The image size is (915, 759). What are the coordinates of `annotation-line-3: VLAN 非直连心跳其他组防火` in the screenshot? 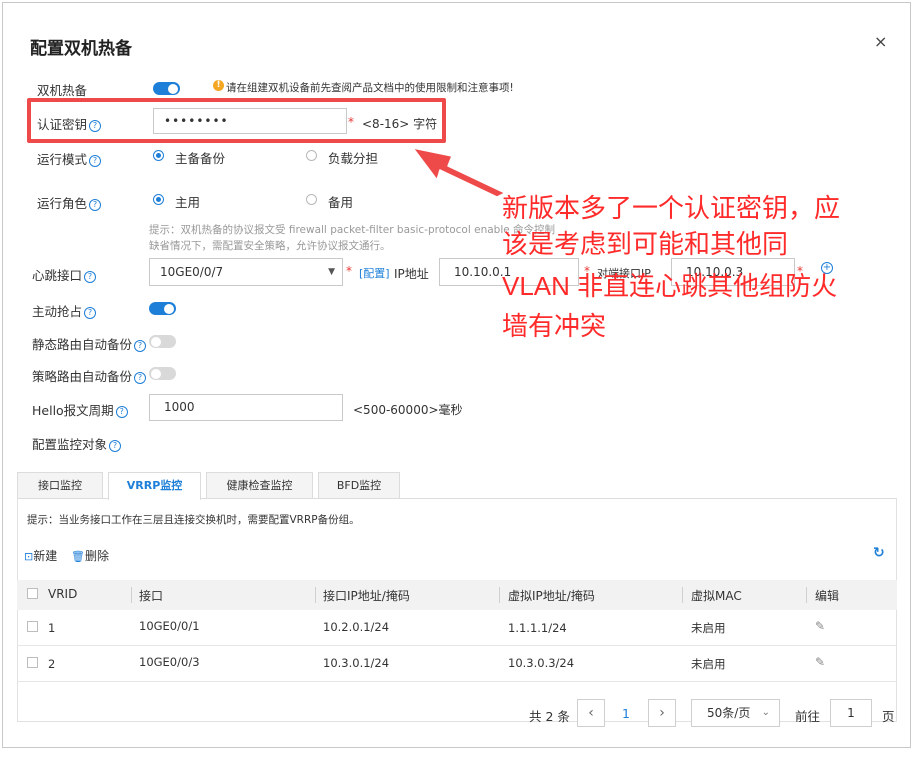 It's located at (670, 286).